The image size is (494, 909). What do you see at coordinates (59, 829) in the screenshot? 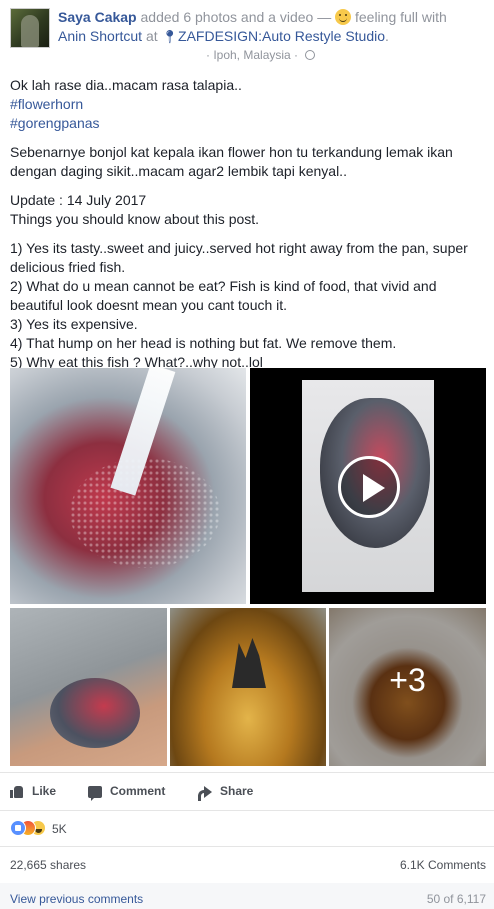
I see `reaction-count: 5K` at bounding box center [59, 829].